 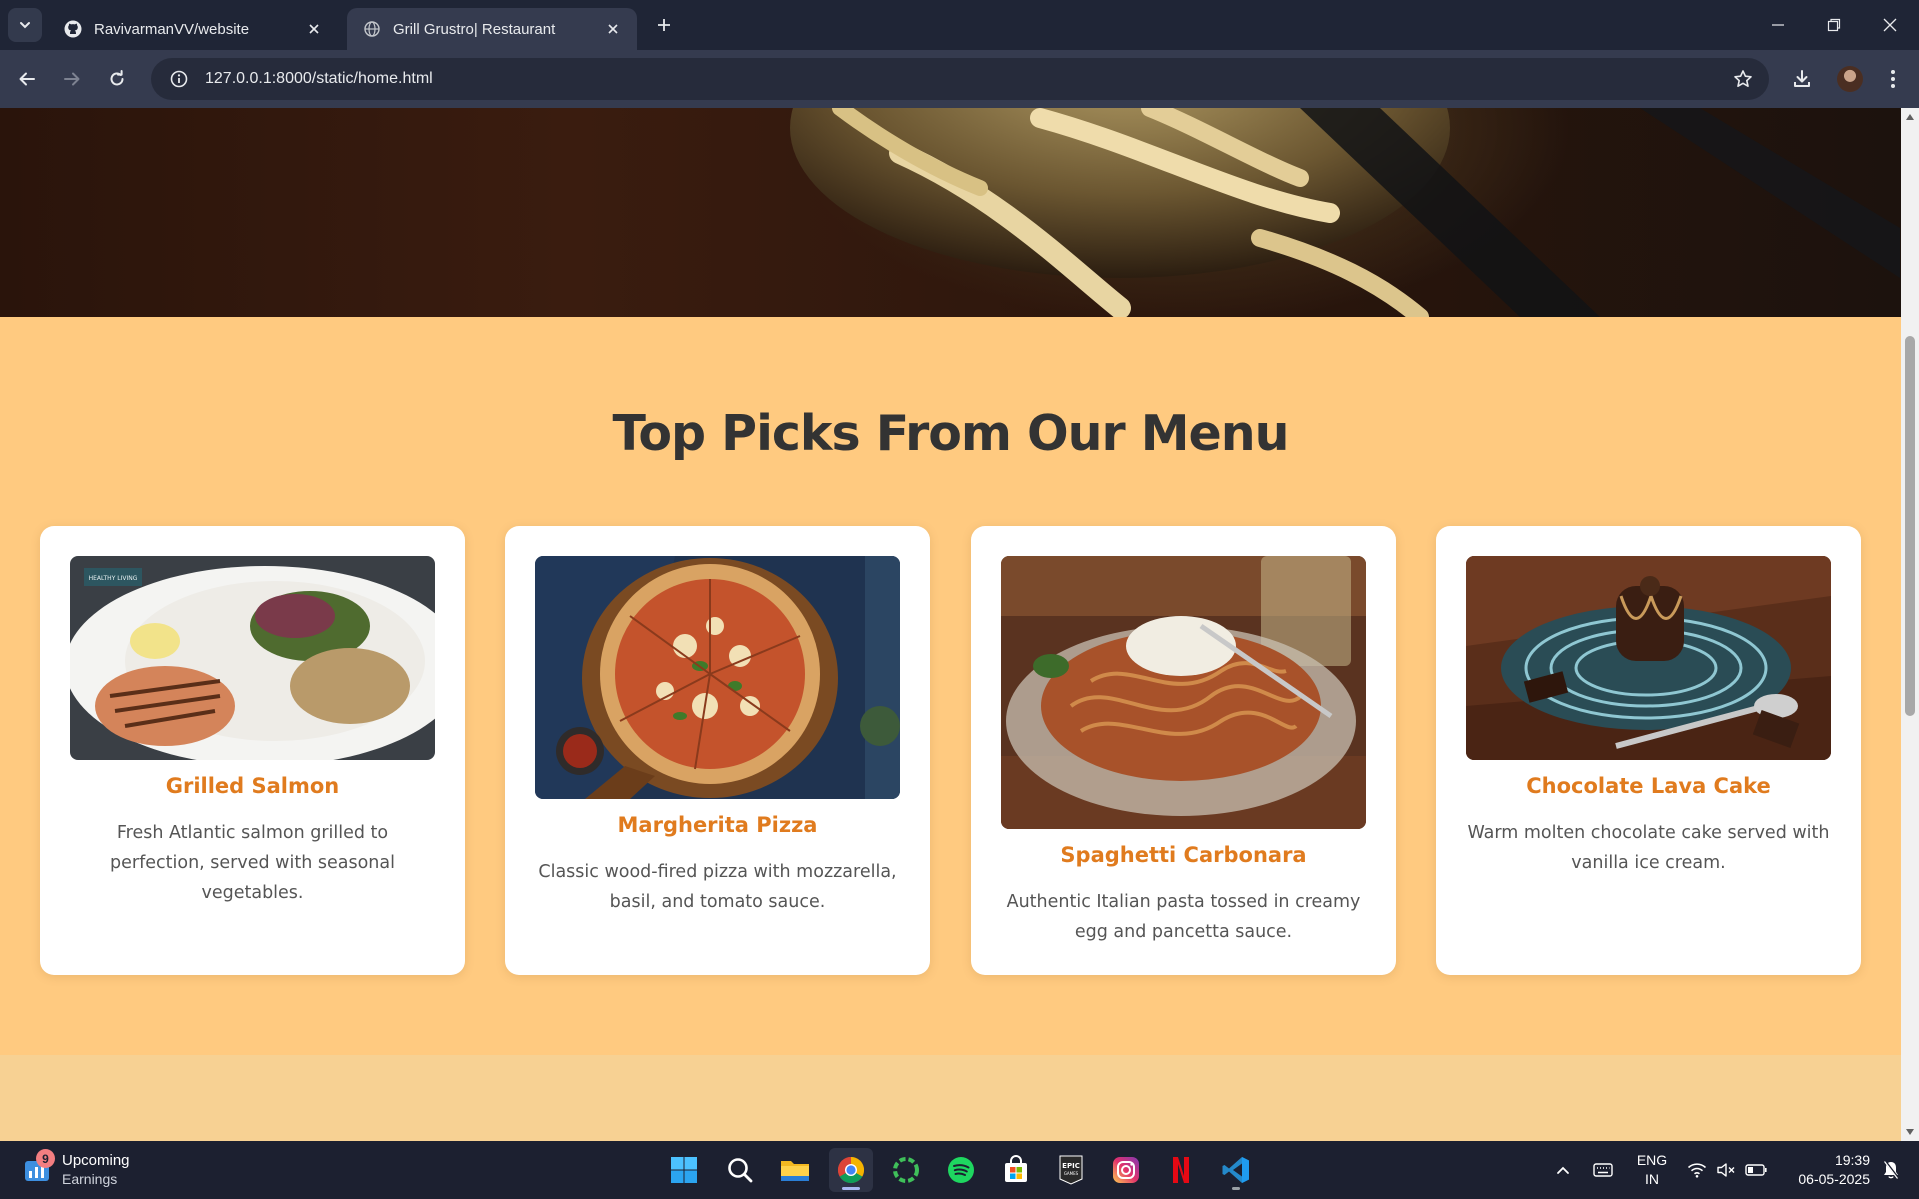 What do you see at coordinates (73, 29) in the screenshot?
I see `github-icon` at bounding box center [73, 29].